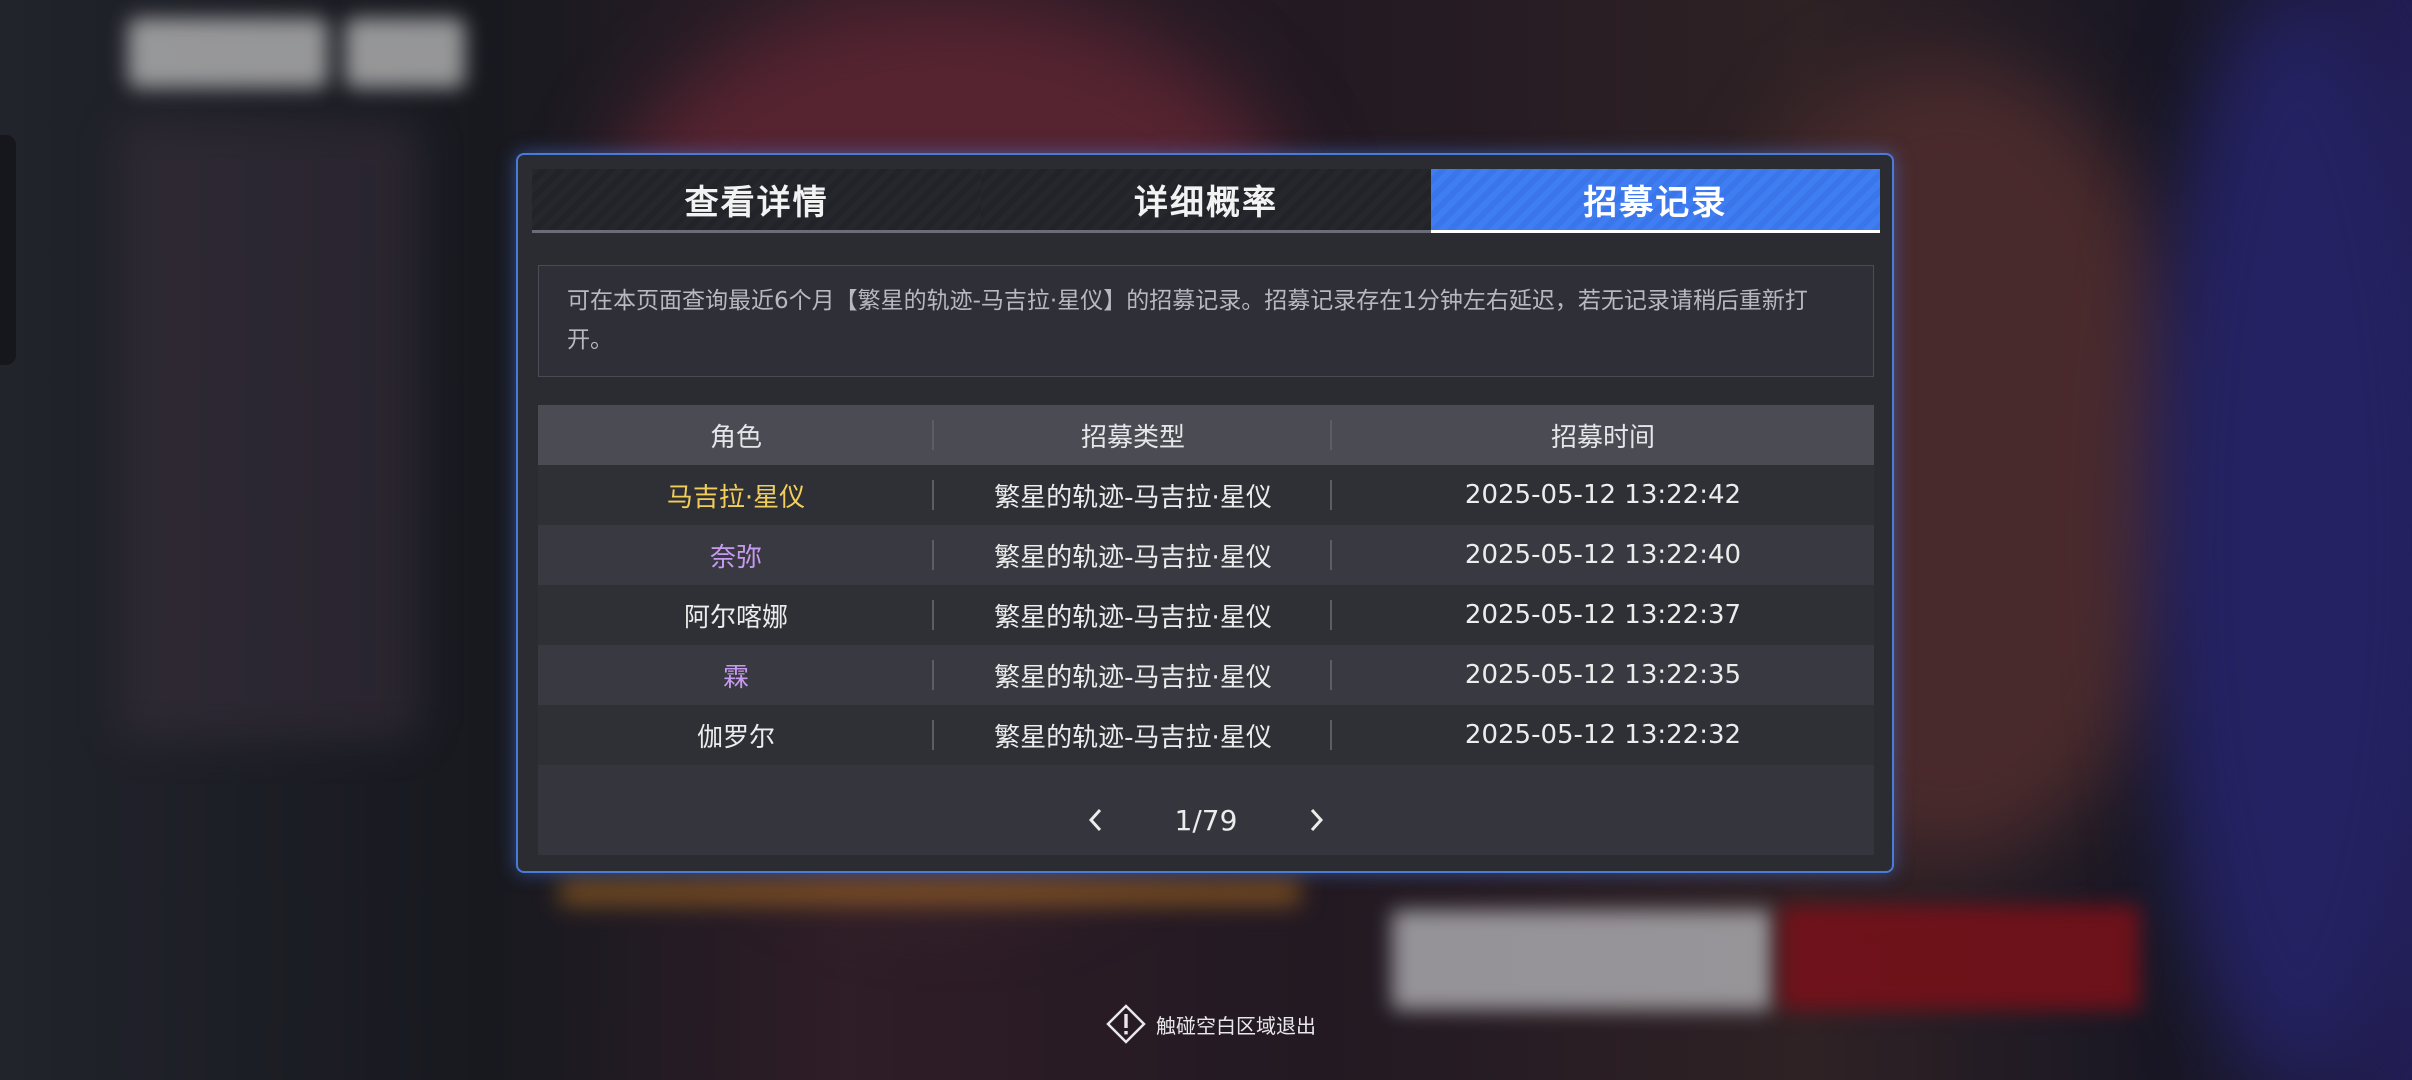 The width and height of the screenshot is (2412, 1080). I want to click on table-header: 角色 招募类型 招募时间, so click(1206, 435).